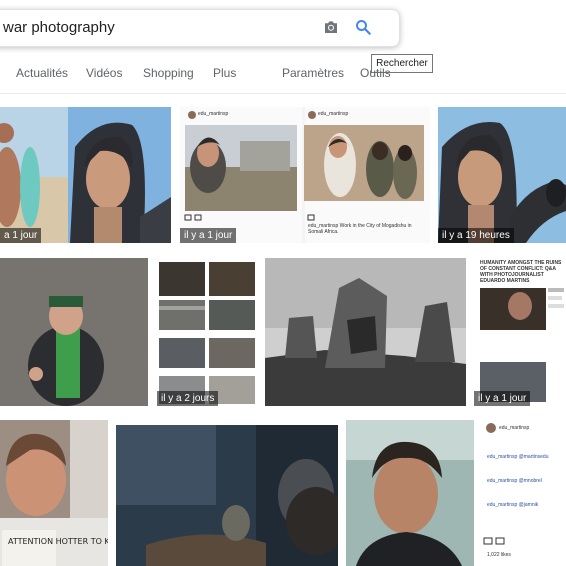 This screenshot has width=566, height=566. Describe the element at coordinates (104, 73) in the screenshot. I see `tab-videos: Vidéos` at that location.